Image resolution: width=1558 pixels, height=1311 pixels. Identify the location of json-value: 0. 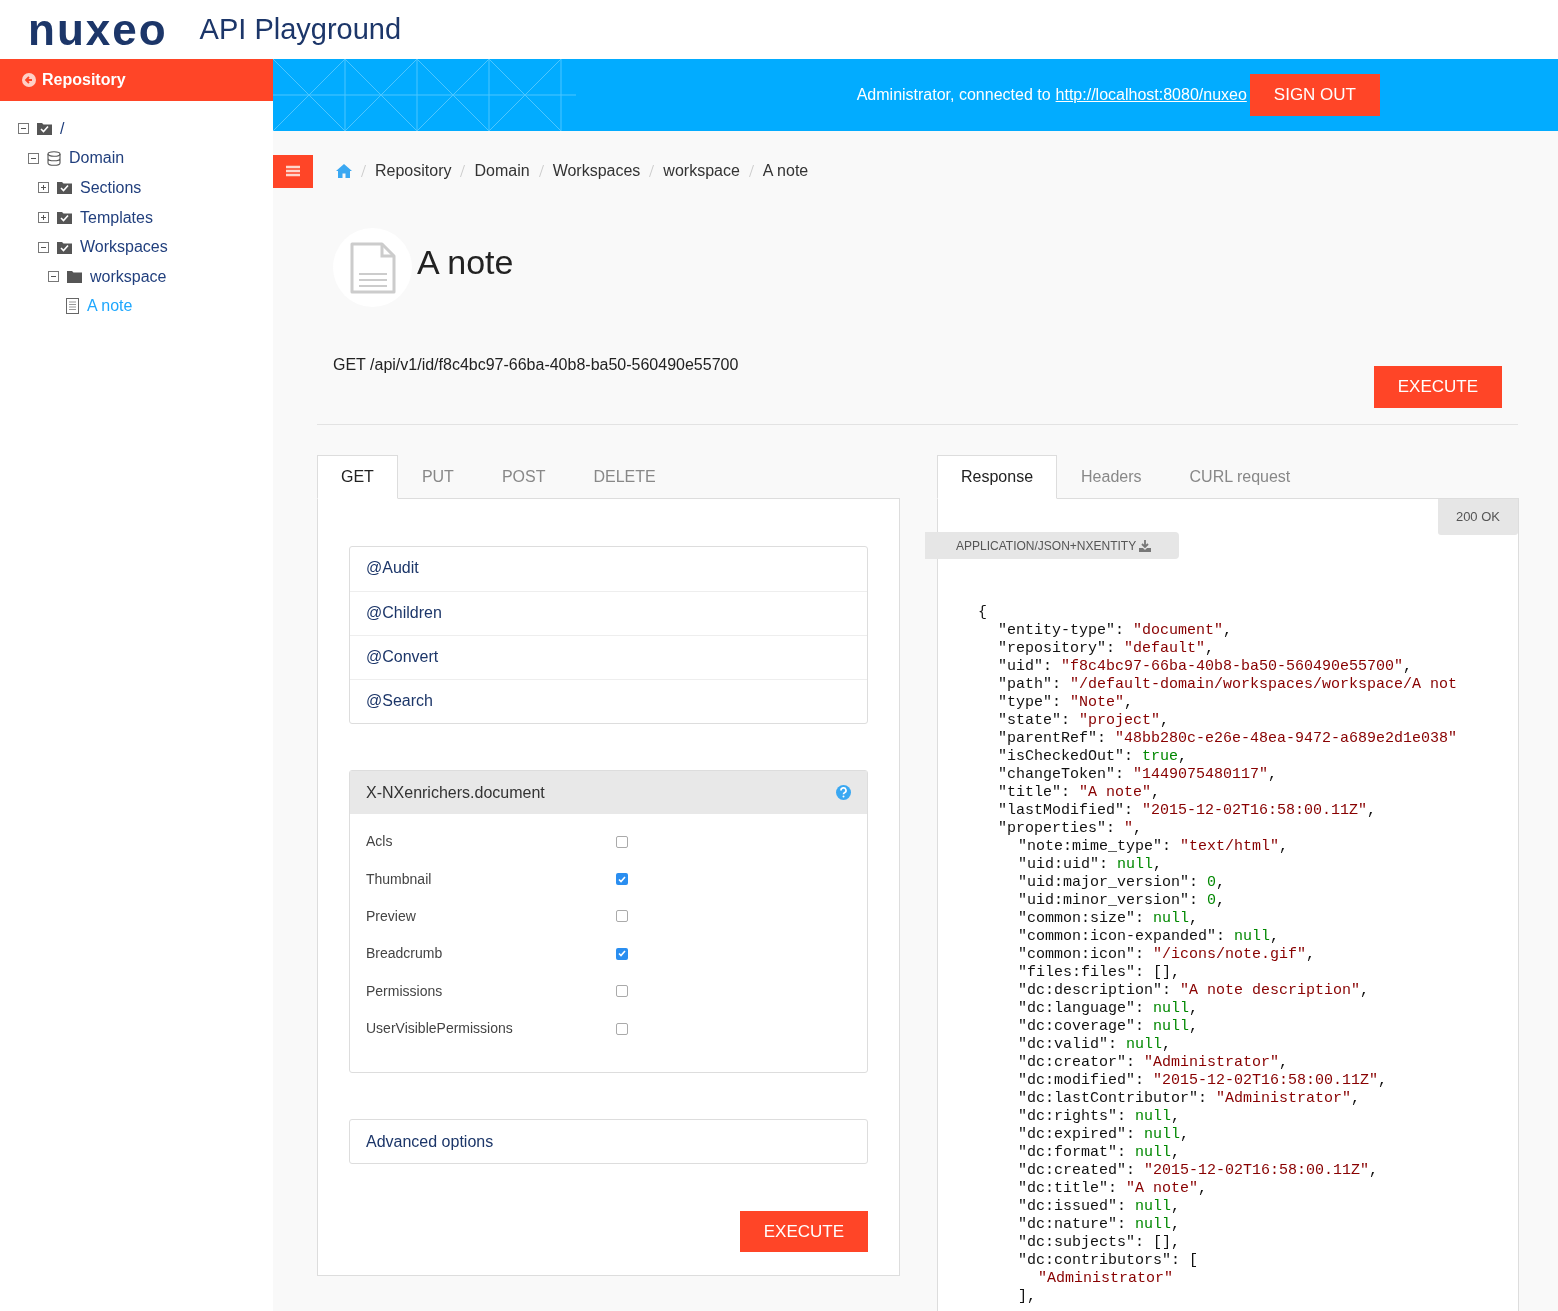
(1212, 883).